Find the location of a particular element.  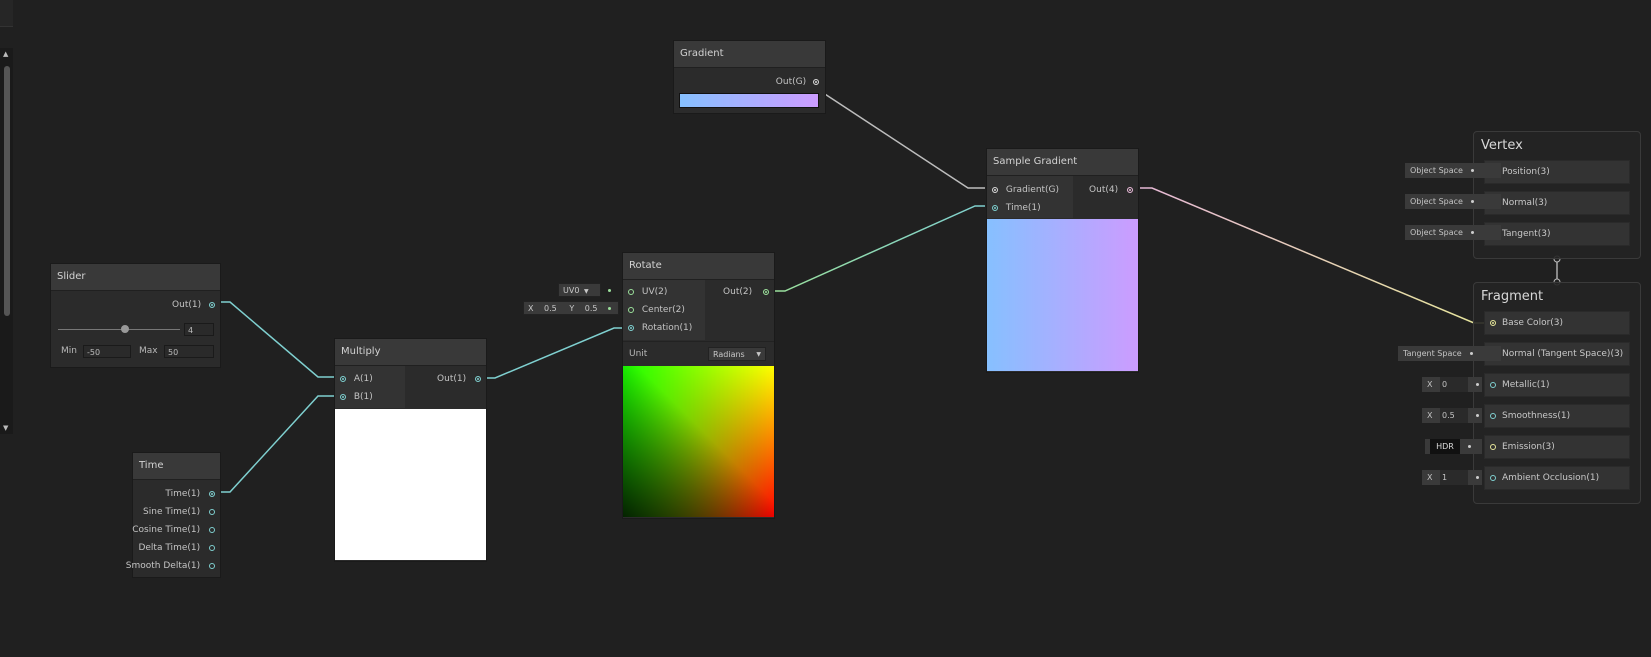

slider-out-port: Out(1) is located at coordinates (193, 305).